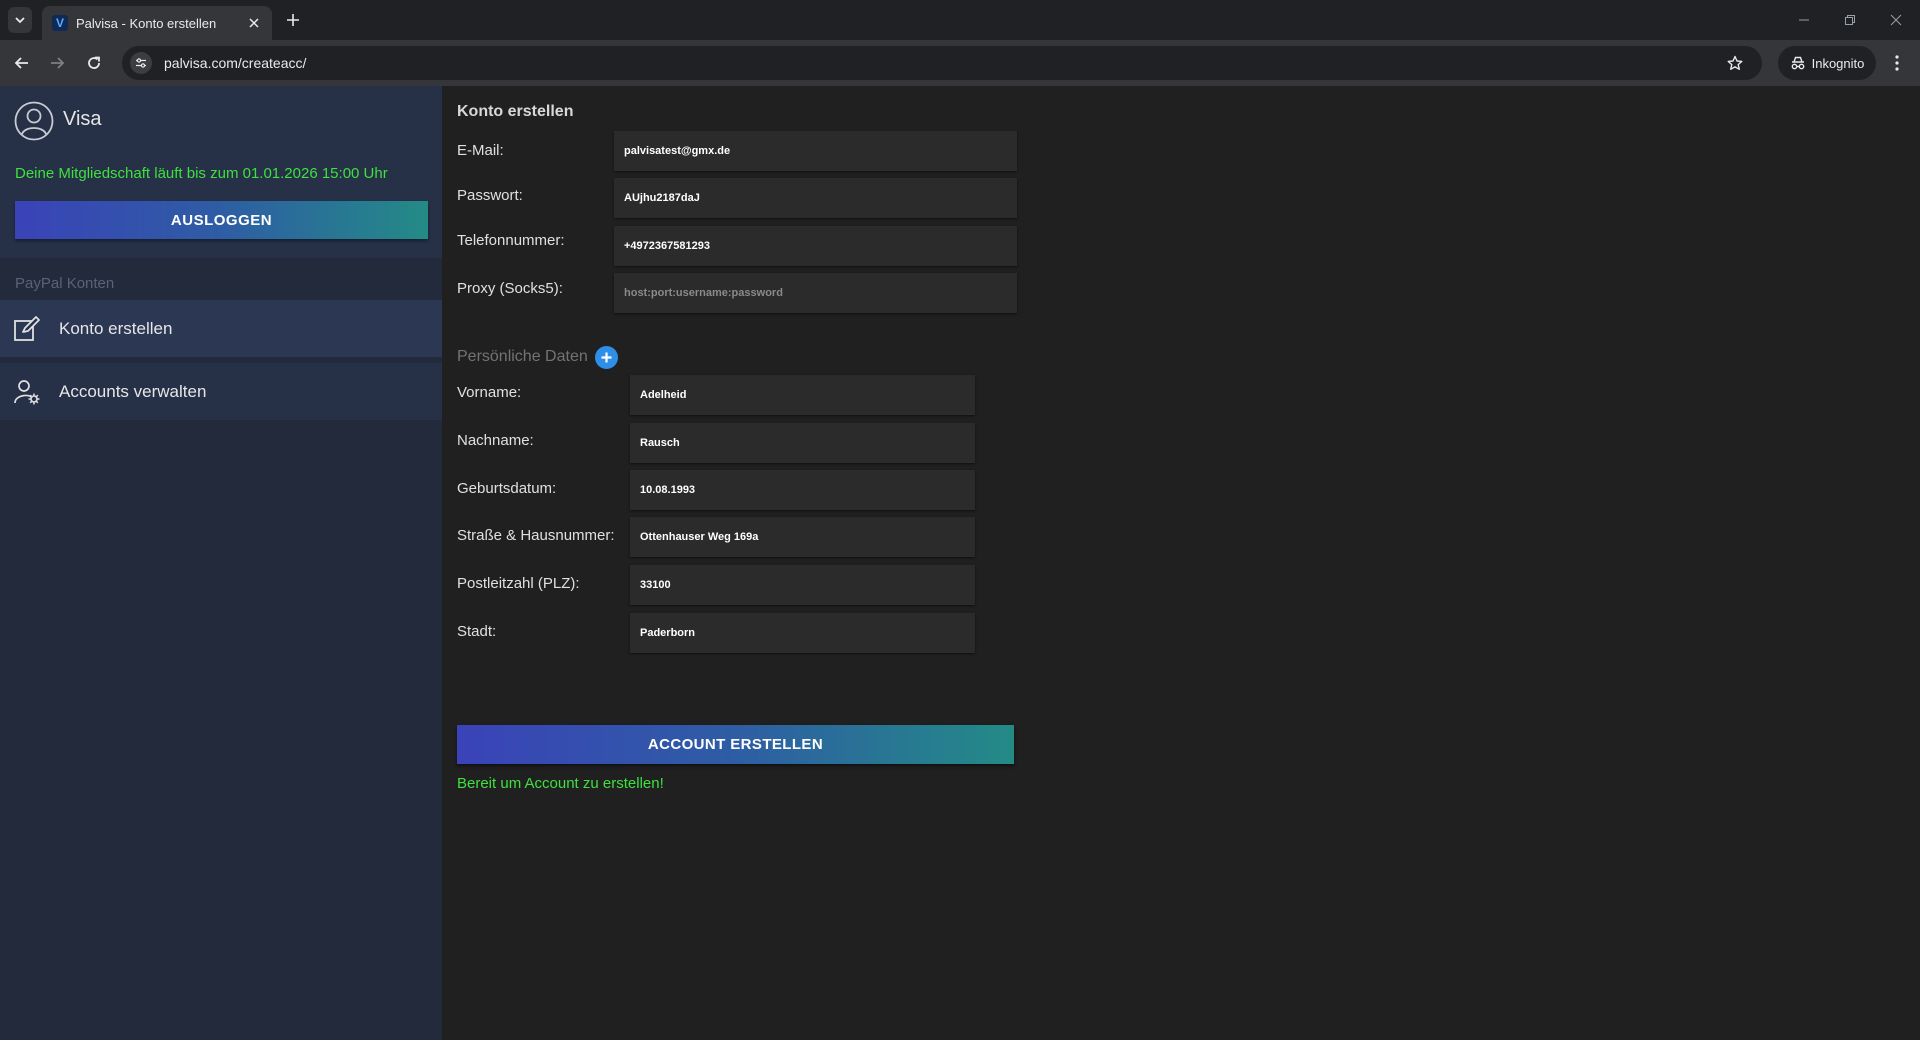  I want to click on password-label: Passwort:, so click(490, 195).